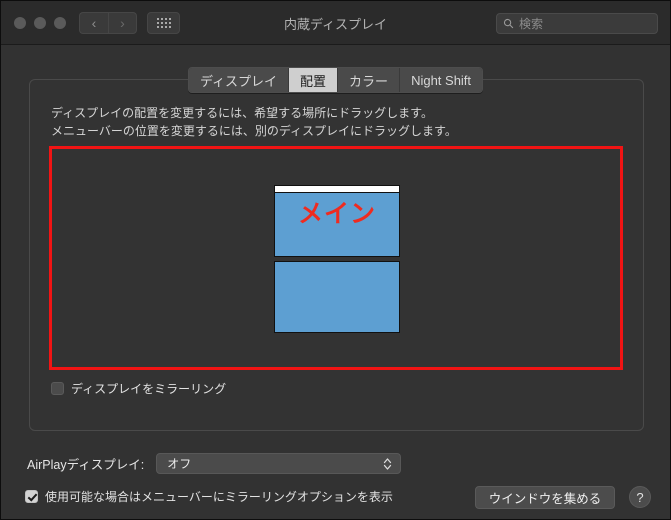 Image resolution: width=671 pixels, height=520 pixels. What do you see at coordinates (279, 463) in the screenshot?
I see `airplay-display-select: オフ` at bounding box center [279, 463].